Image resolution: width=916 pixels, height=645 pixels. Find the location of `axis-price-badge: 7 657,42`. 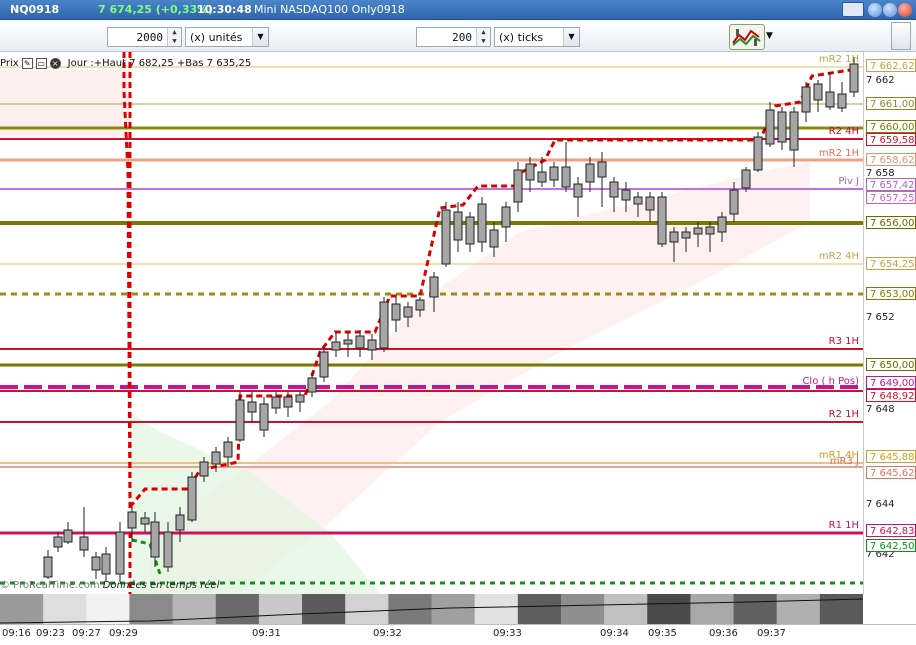

axis-price-badge: 7 657,42 is located at coordinates (891, 184).